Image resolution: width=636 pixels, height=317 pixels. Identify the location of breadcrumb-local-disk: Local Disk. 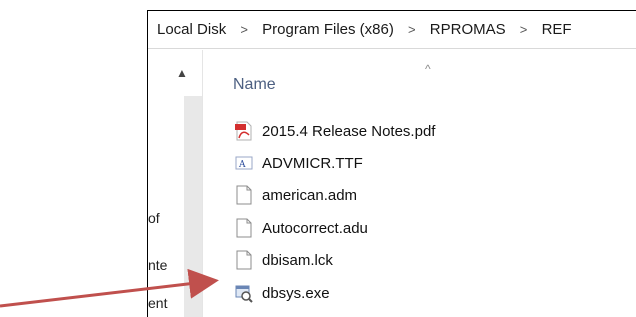
(191, 29).